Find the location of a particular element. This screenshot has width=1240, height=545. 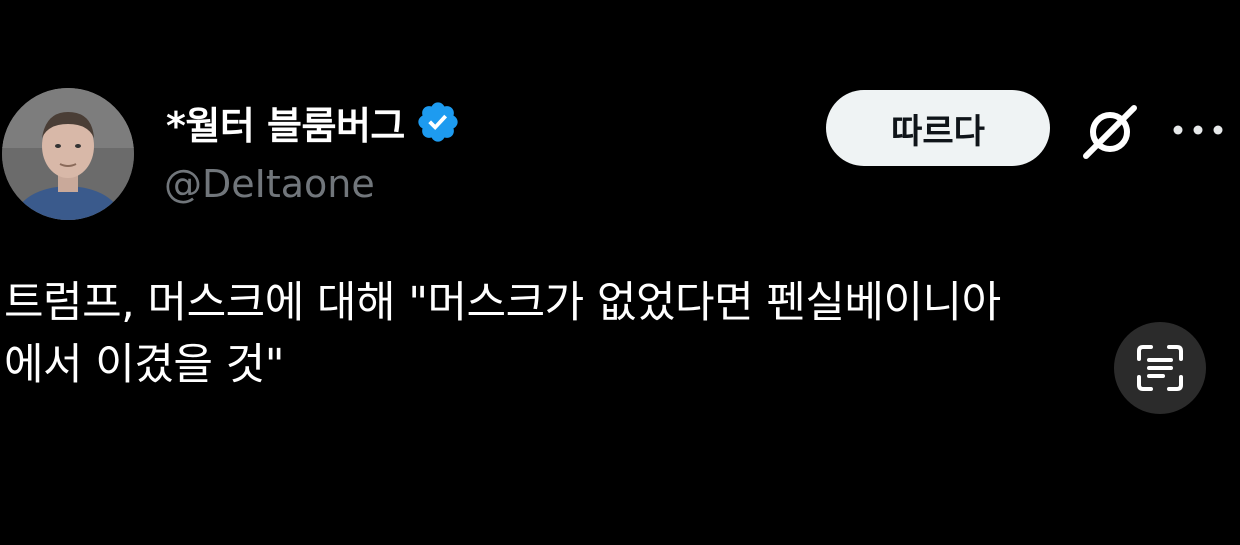

more-options-icon is located at coordinates (1198, 130).